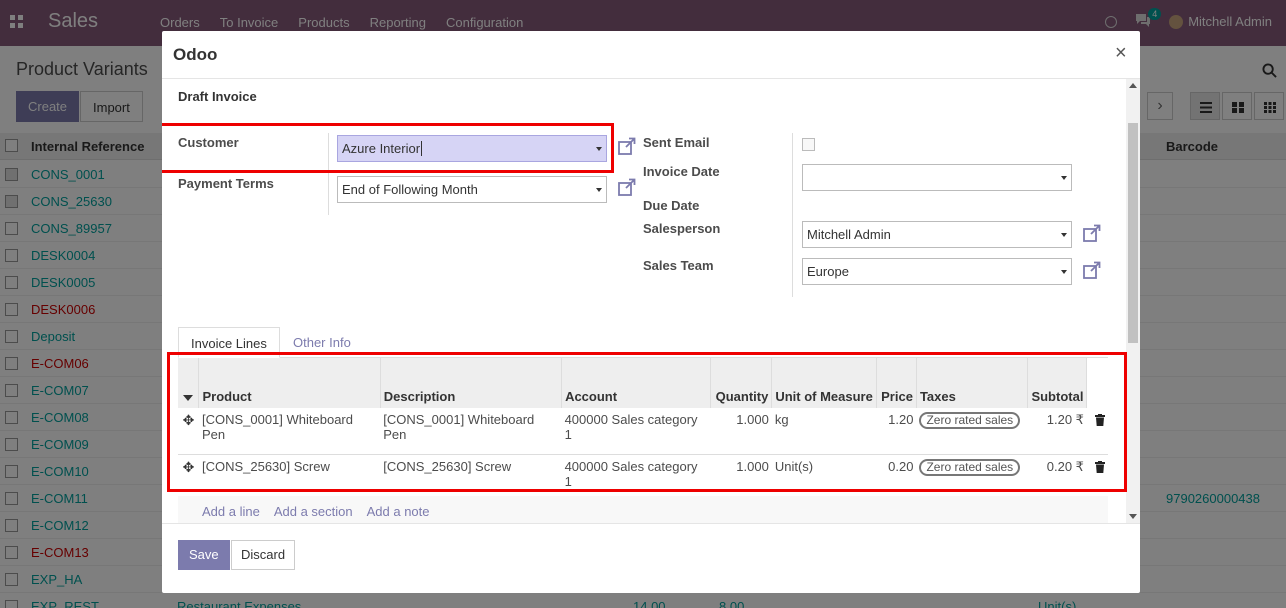 The width and height of the screenshot is (1286, 608). I want to click on scroll-up-icon, so click(1133, 85).